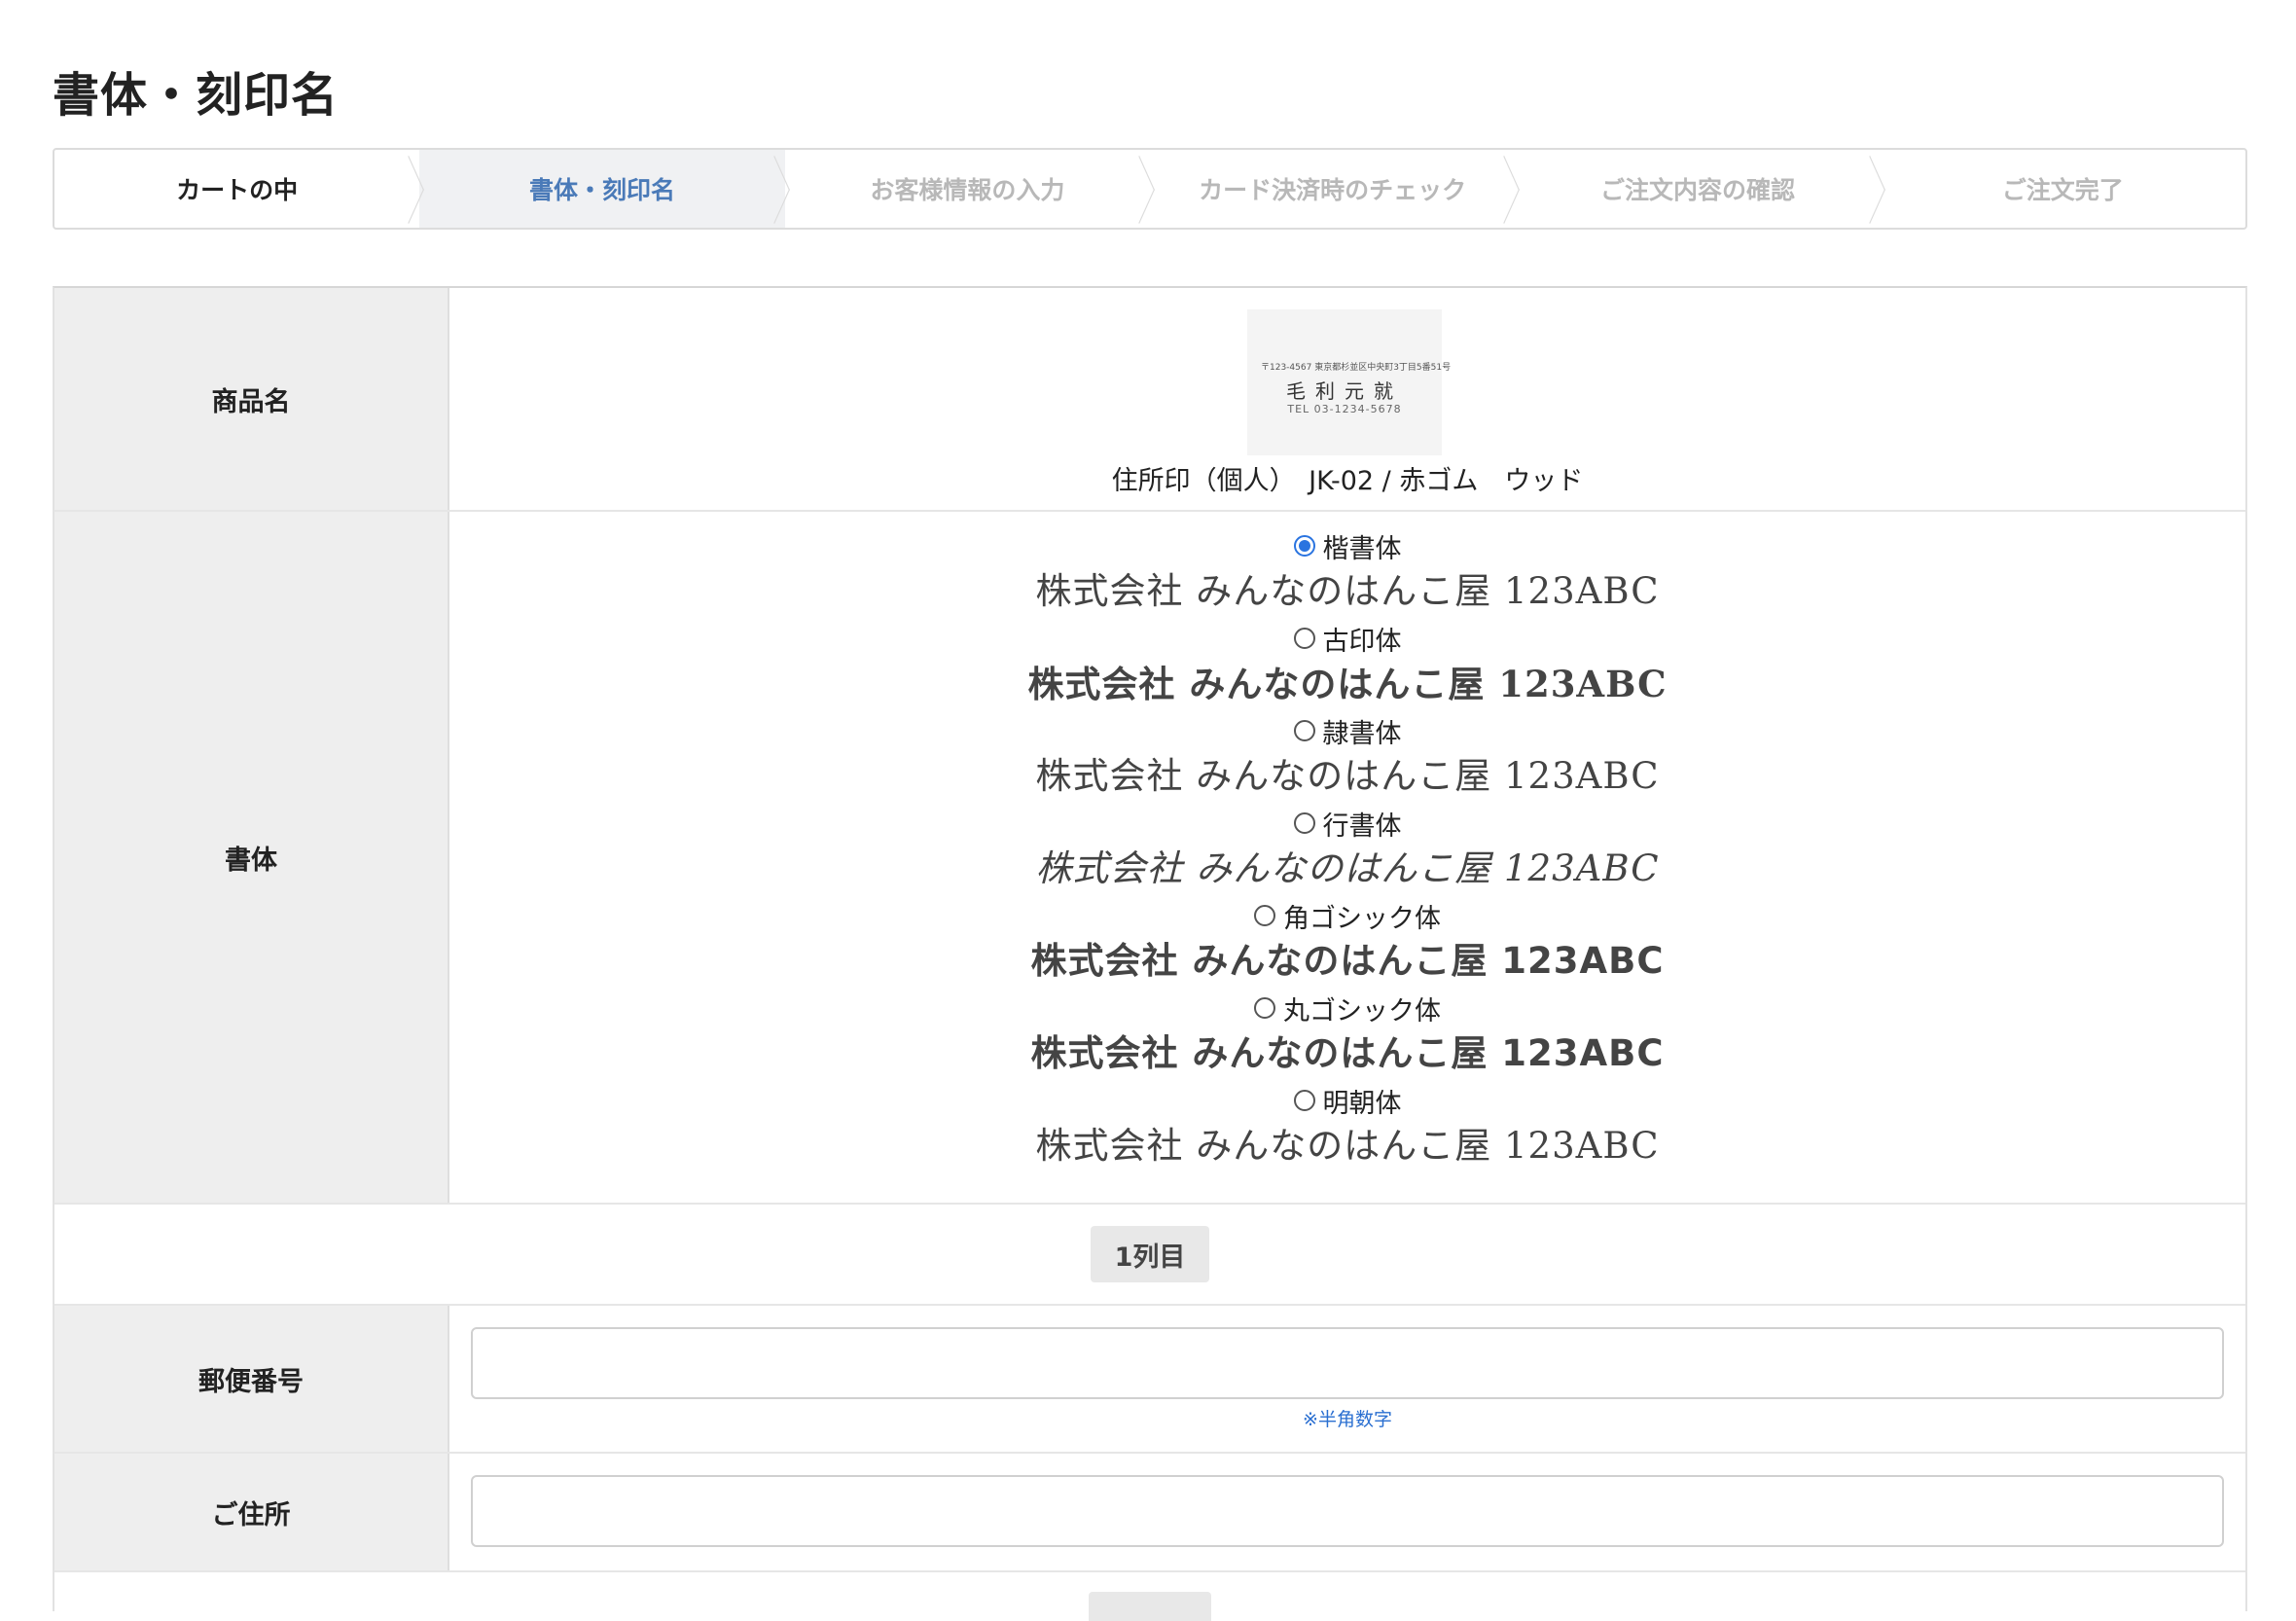 Image resolution: width=2296 pixels, height=1621 pixels. I want to click on step-customer-info: お客様情報の入力, so click(970, 189).